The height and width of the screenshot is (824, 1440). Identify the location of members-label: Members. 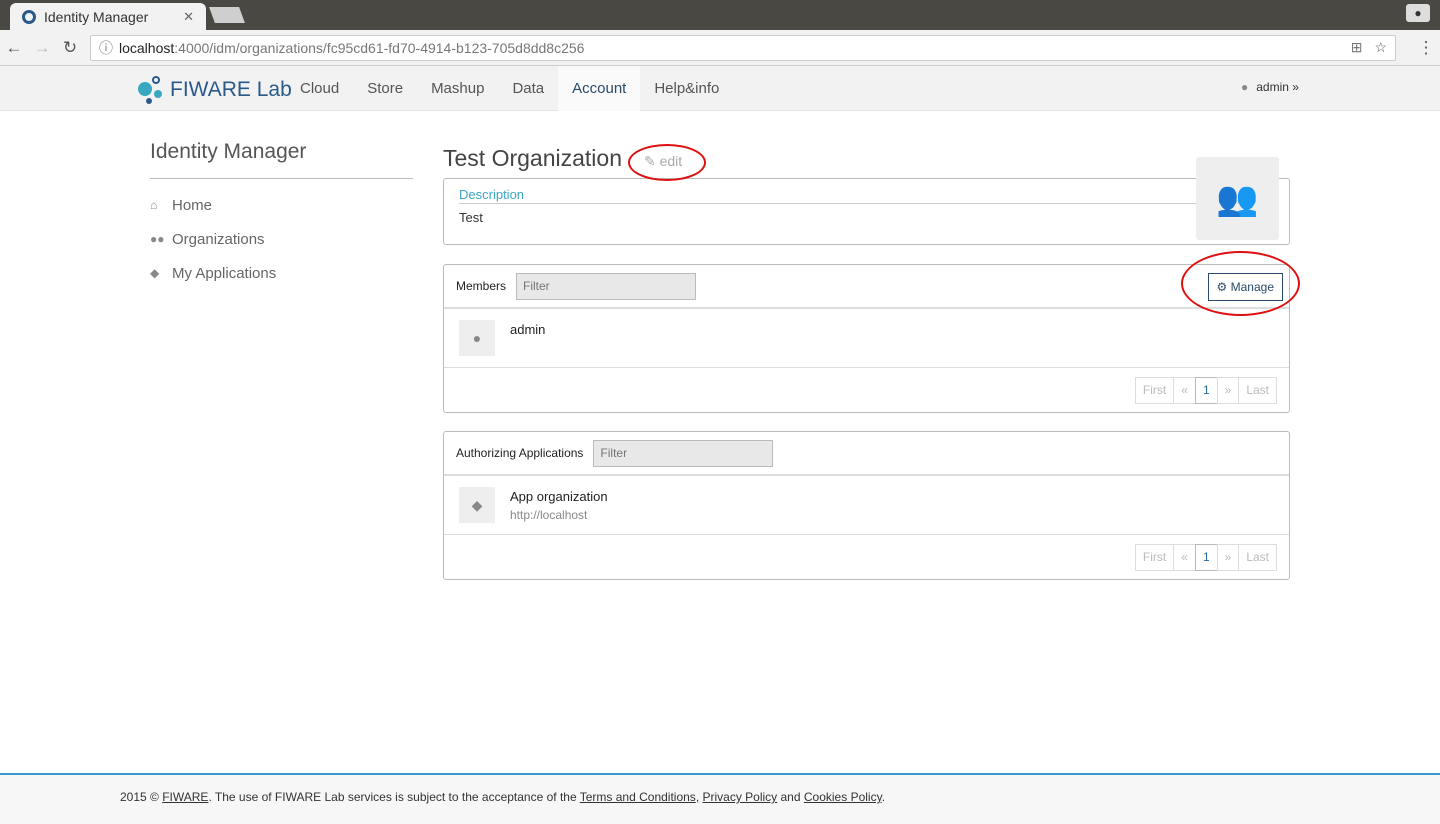
(481, 286).